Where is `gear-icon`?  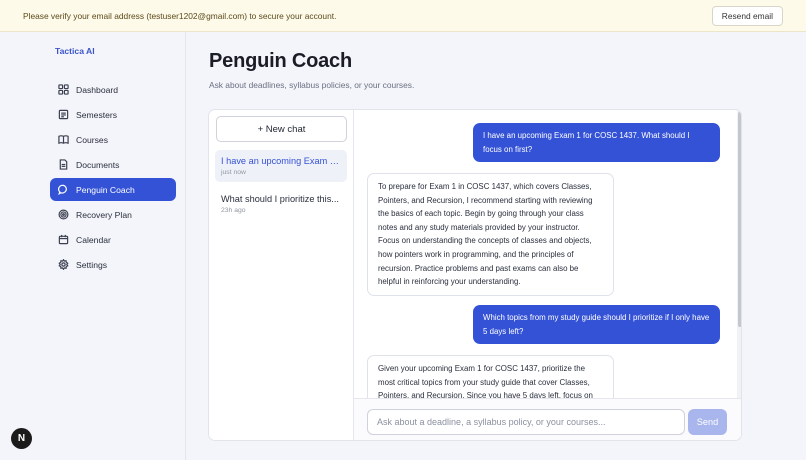 gear-icon is located at coordinates (63, 264).